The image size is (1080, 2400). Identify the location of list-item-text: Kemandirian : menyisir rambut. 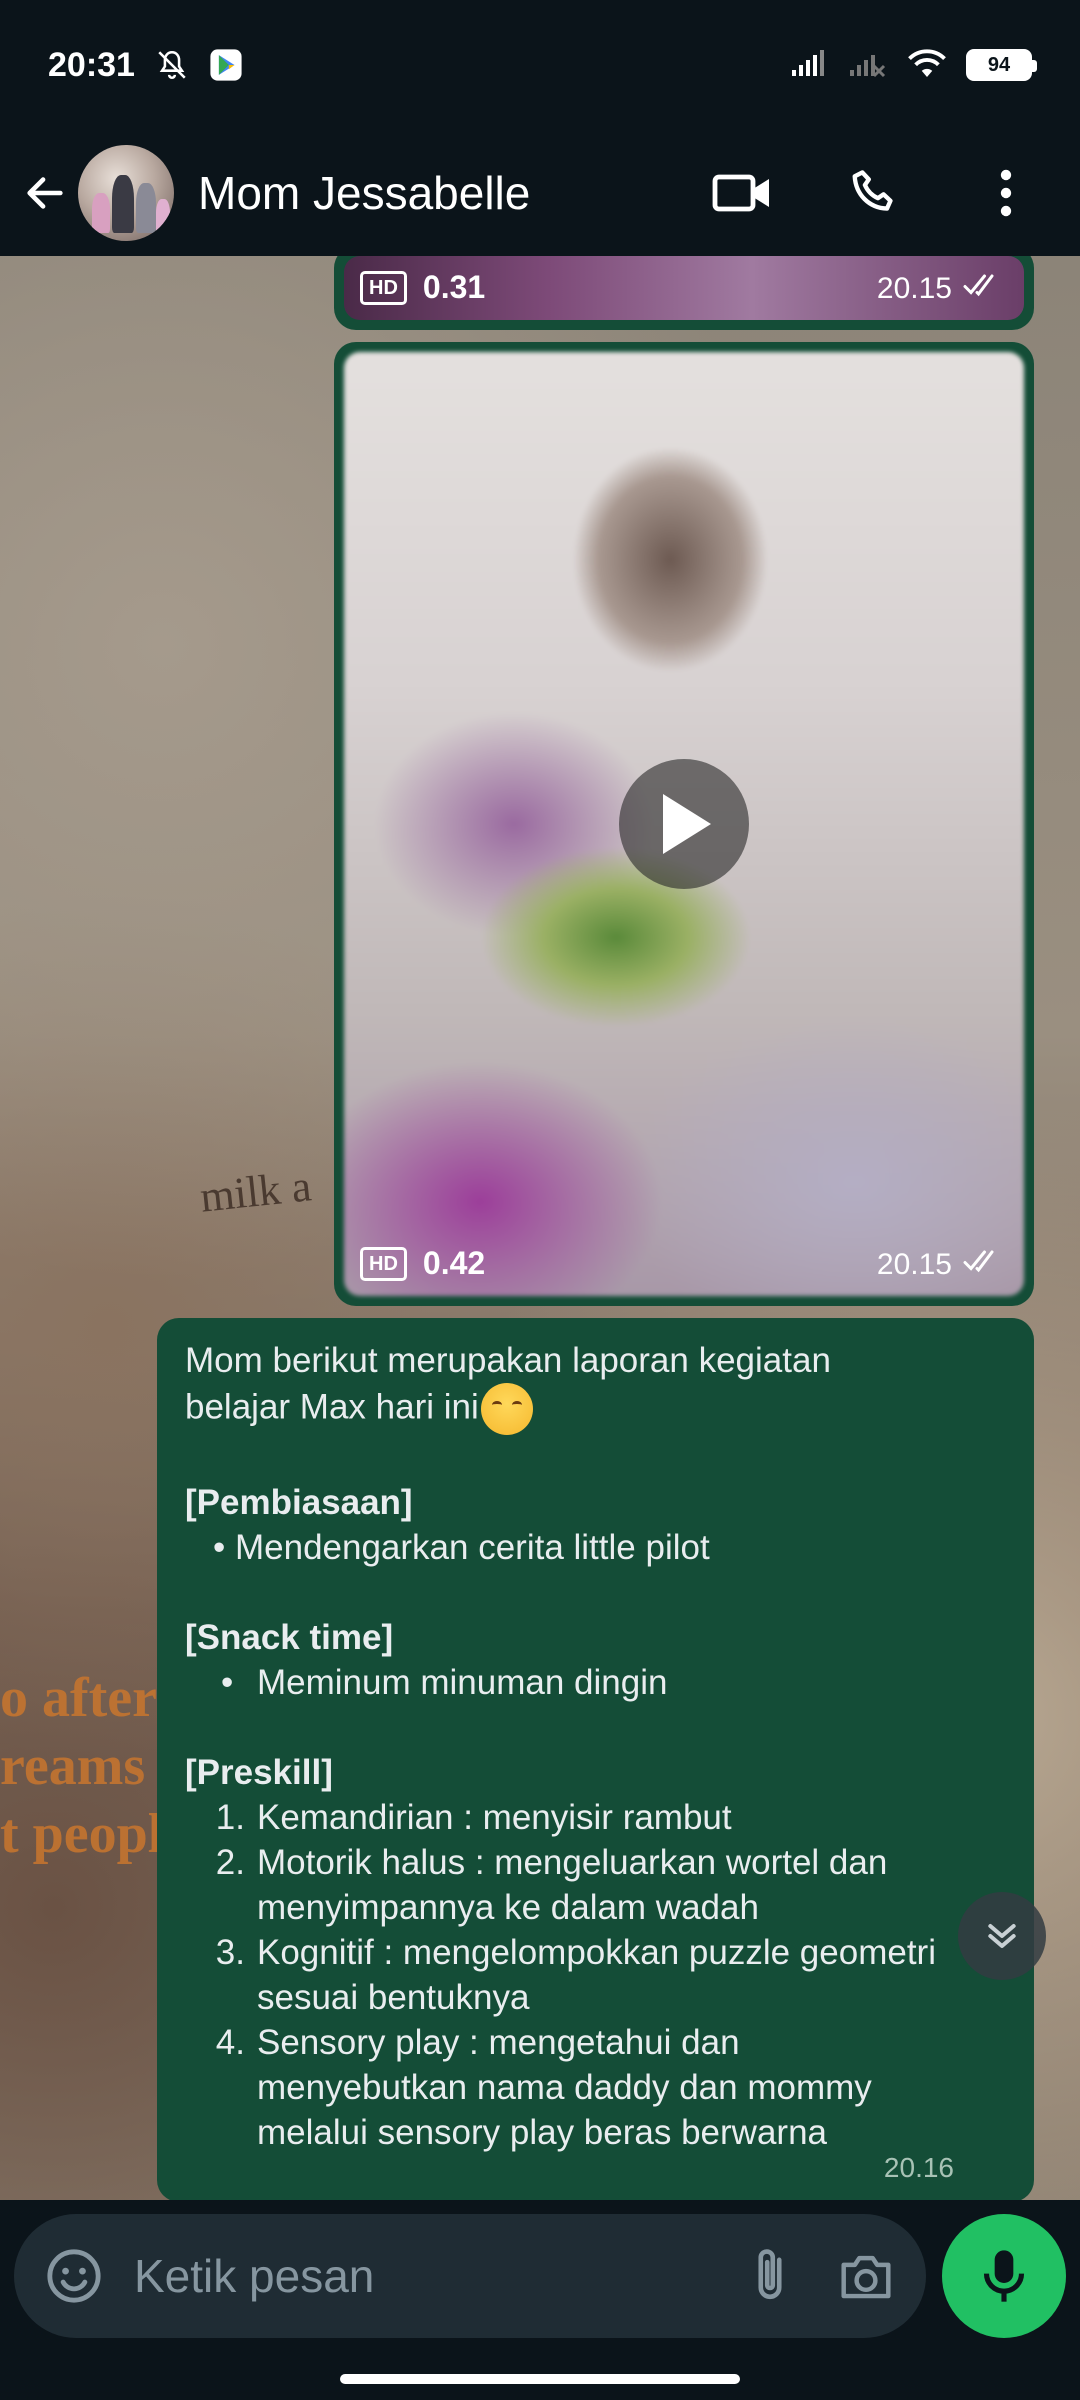
(494, 1817).